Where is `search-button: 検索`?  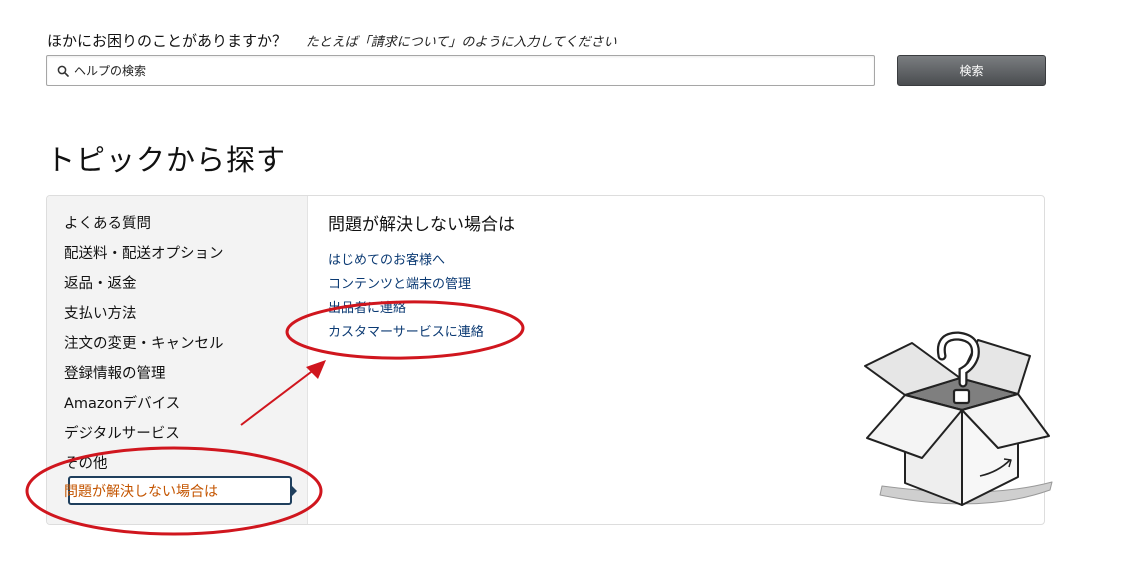 search-button: 検索 is located at coordinates (971, 70).